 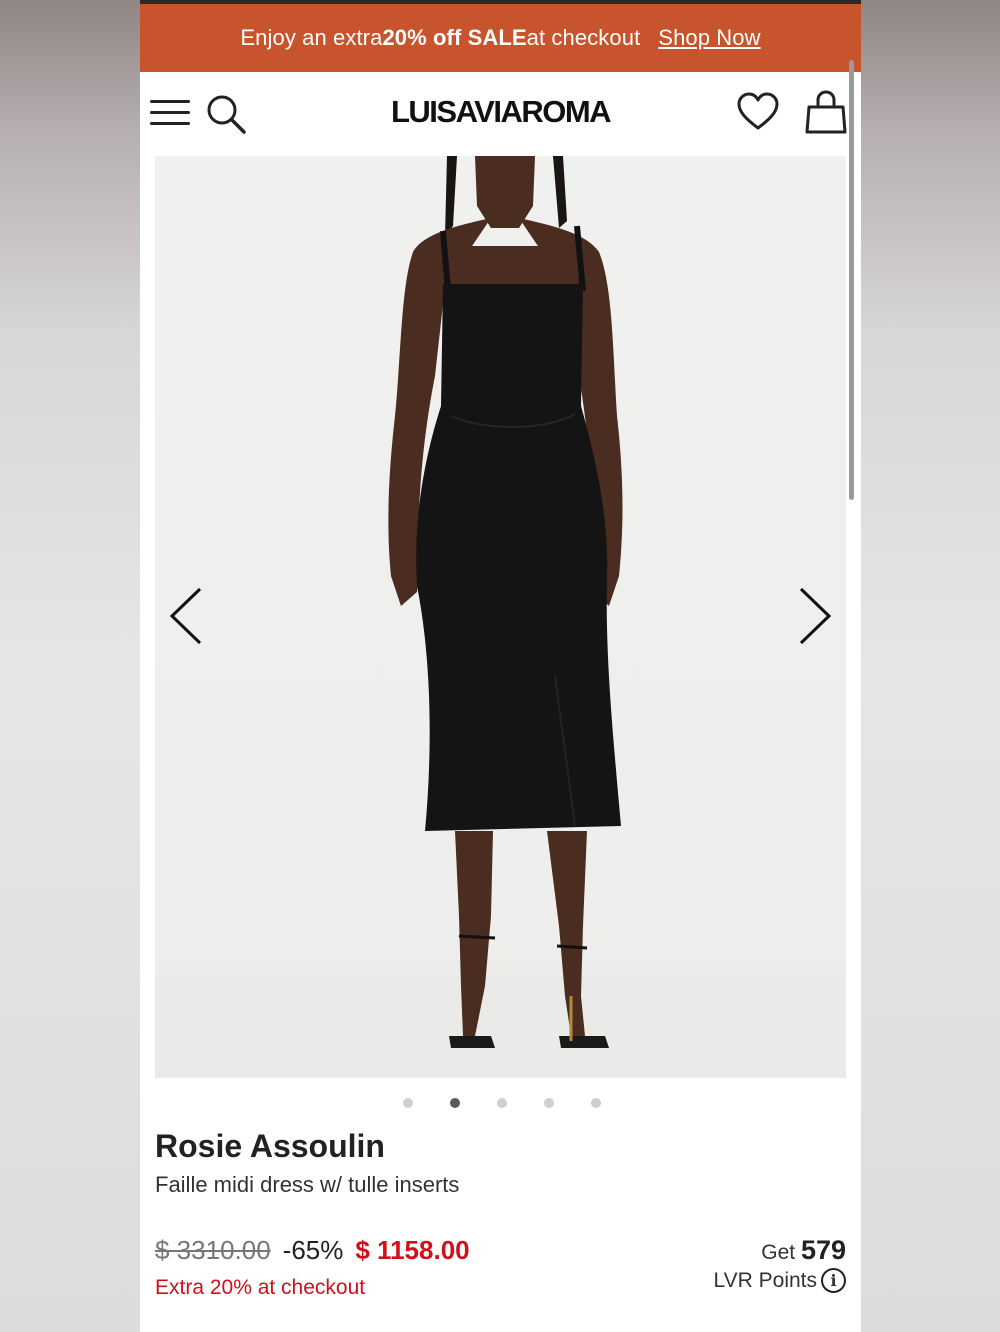 I want to click on promo-text-post: at checkout, so click(x=583, y=37).